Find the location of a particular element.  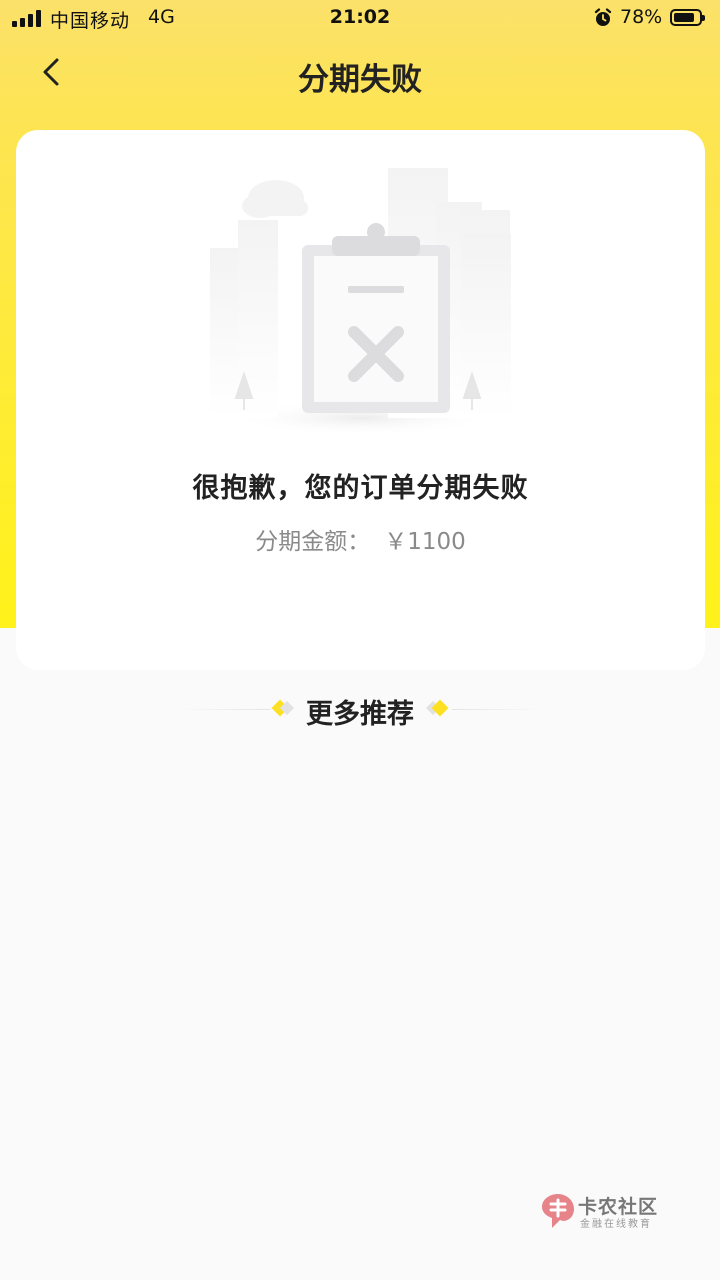

divider-right is located at coordinates (497, 709).